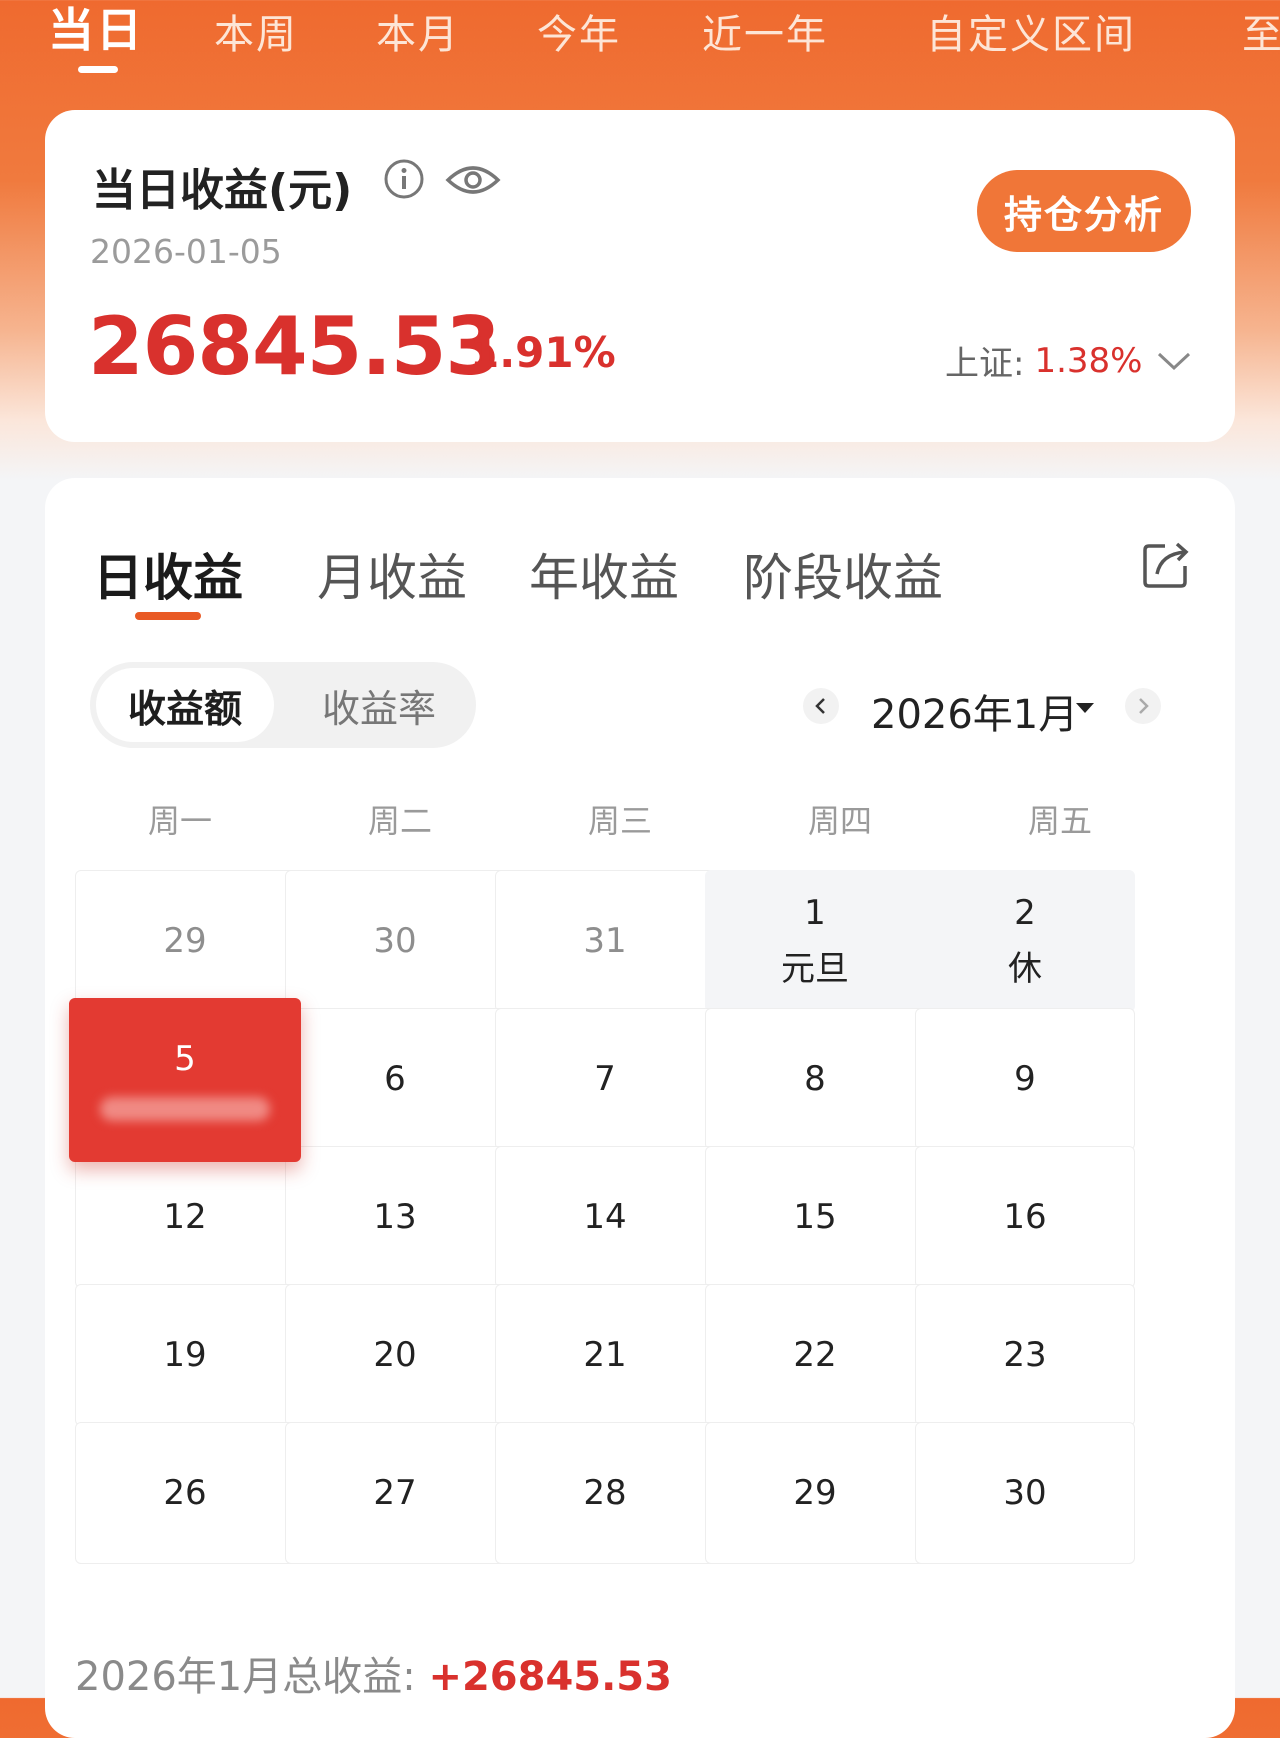 This screenshot has height=1738, width=1280. Describe the element at coordinates (168, 574) in the screenshot. I see `tab-daily-profit: 日收益` at that location.